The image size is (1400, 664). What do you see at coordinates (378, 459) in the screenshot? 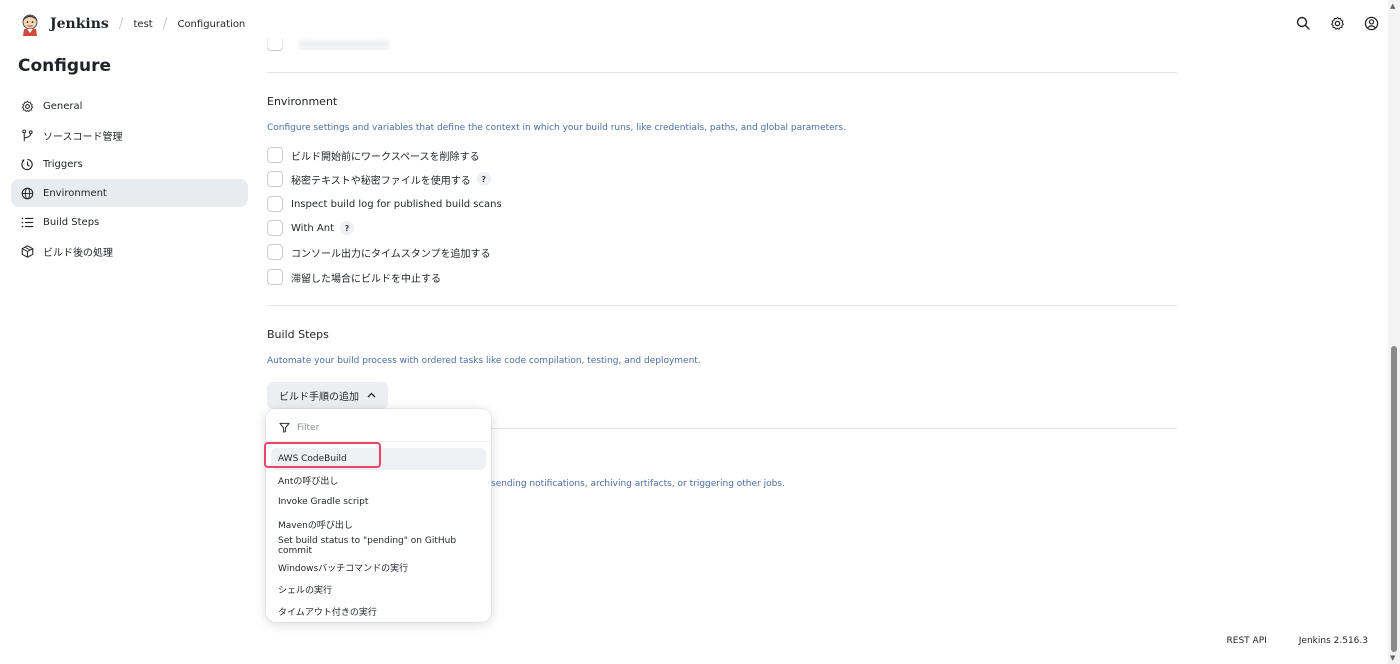
I see `menu-item-aws-codebuild: AWS CodeBuild` at bounding box center [378, 459].